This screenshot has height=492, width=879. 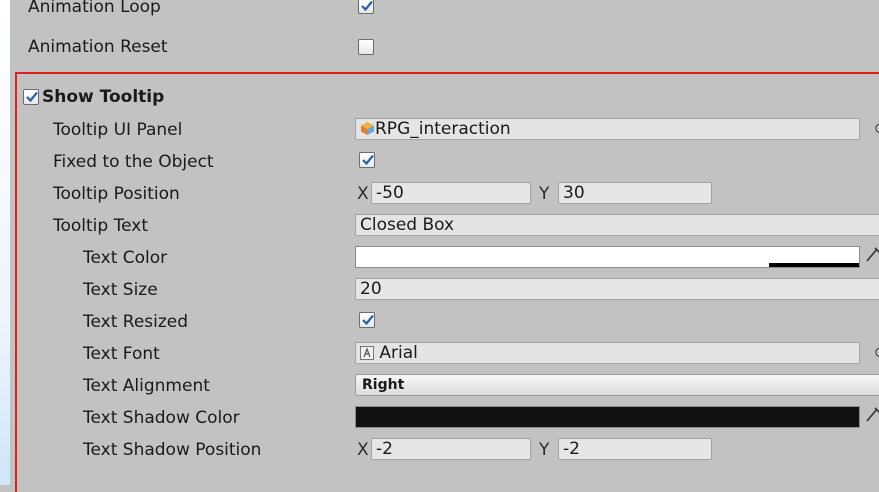 What do you see at coordinates (363, 450) in the screenshot?
I see `text-shadow-position-x-axis: X` at bounding box center [363, 450].